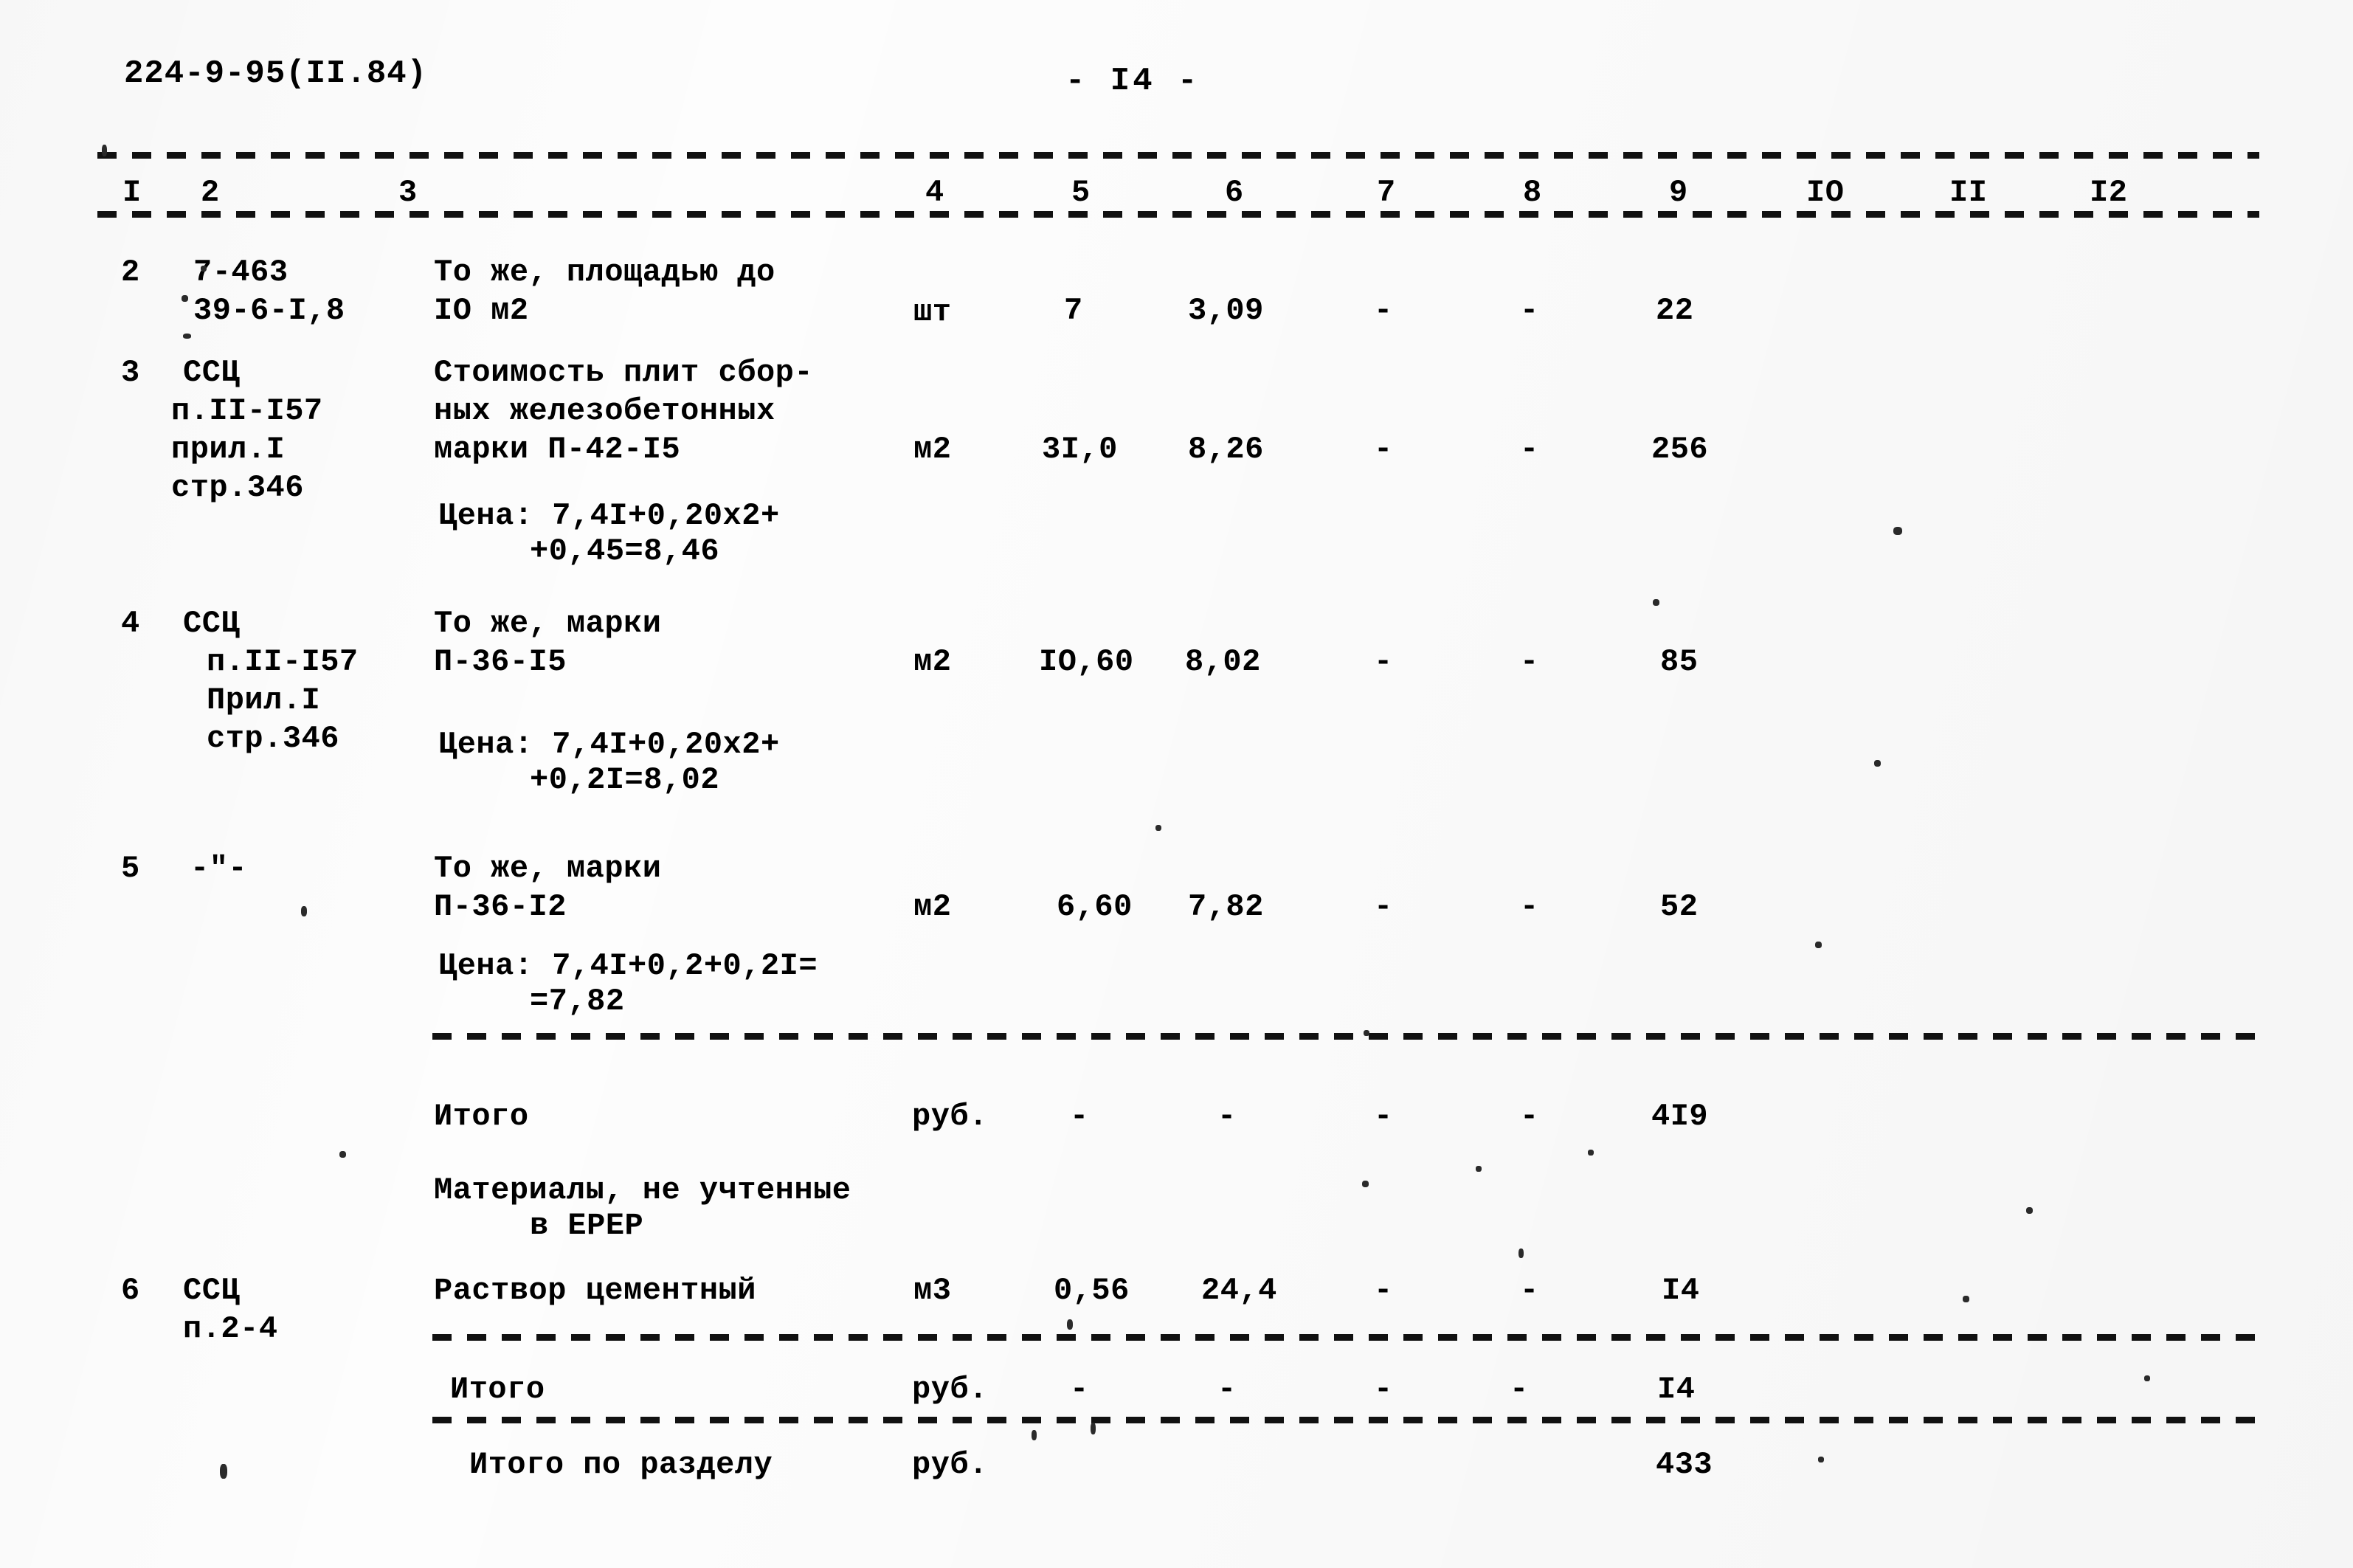  What do you see at coordinates (1095, 907) in the screenshot?
I see `row-quantity: 6,60` at bounding box center [1095, 907].